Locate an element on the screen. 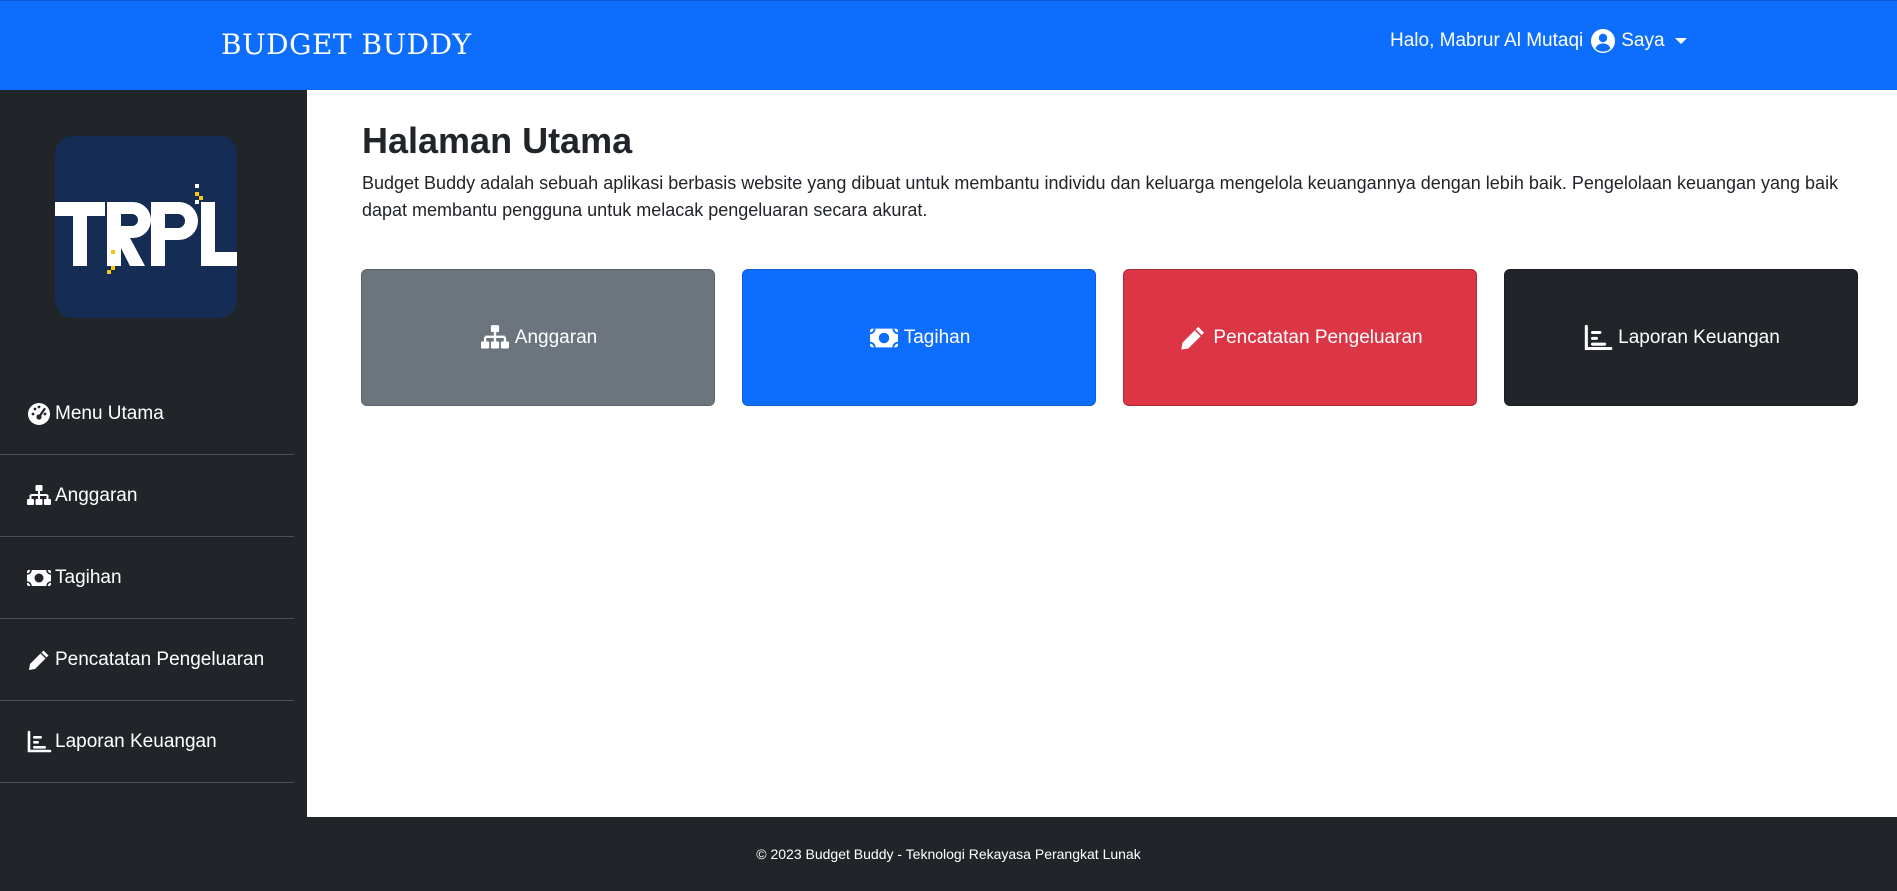 This screenshot has width=1897, height=891. sidebar-item-laporan-keuangan: Laporan Keuangan is located at coordinates (147, 742).